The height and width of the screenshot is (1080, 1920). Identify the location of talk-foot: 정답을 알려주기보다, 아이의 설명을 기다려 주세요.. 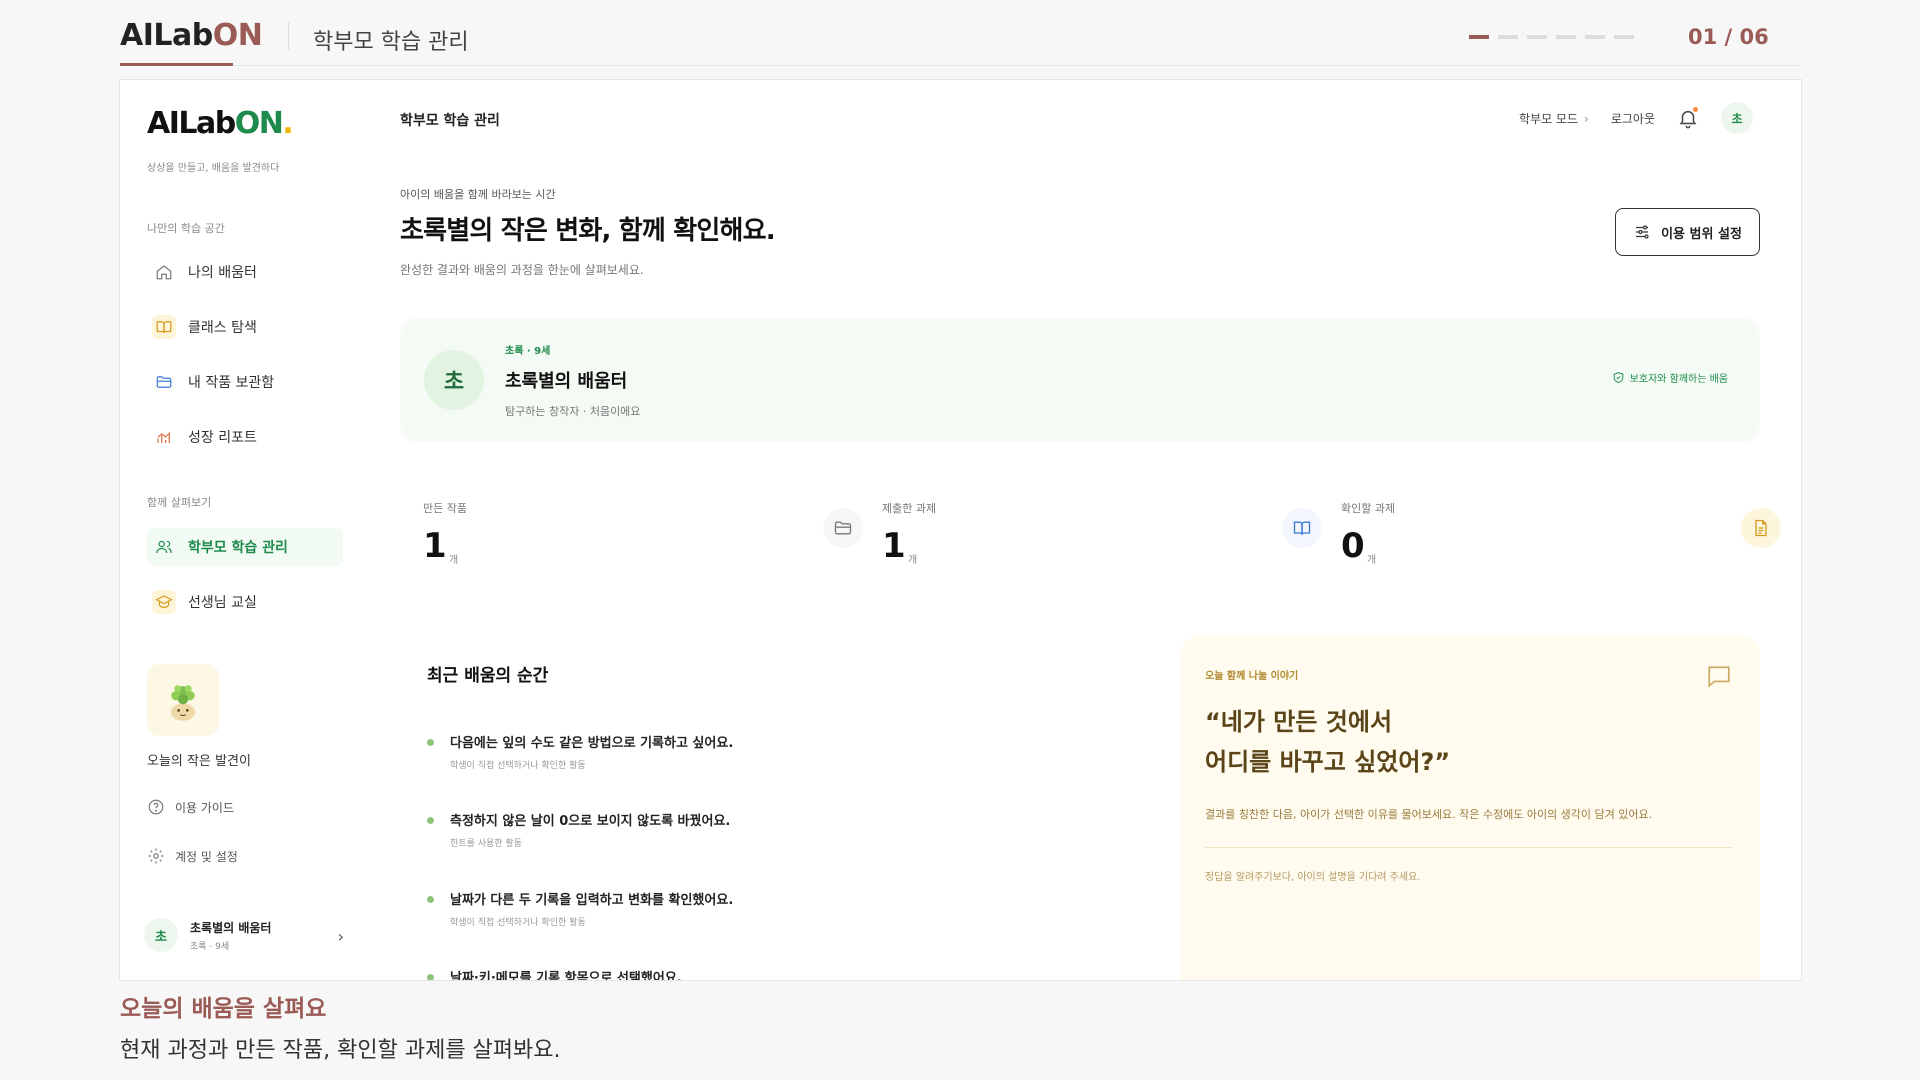
(1313, 877).